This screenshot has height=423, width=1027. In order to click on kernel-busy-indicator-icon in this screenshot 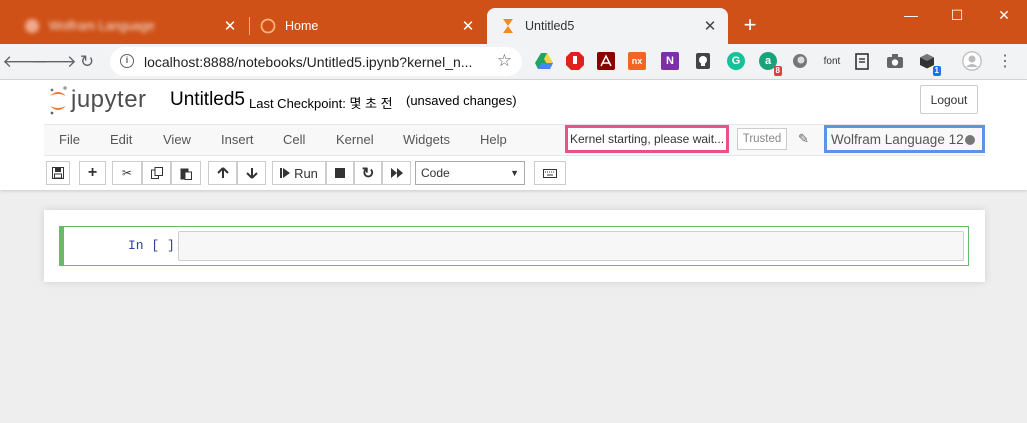, I will do `click(970, 140)`.